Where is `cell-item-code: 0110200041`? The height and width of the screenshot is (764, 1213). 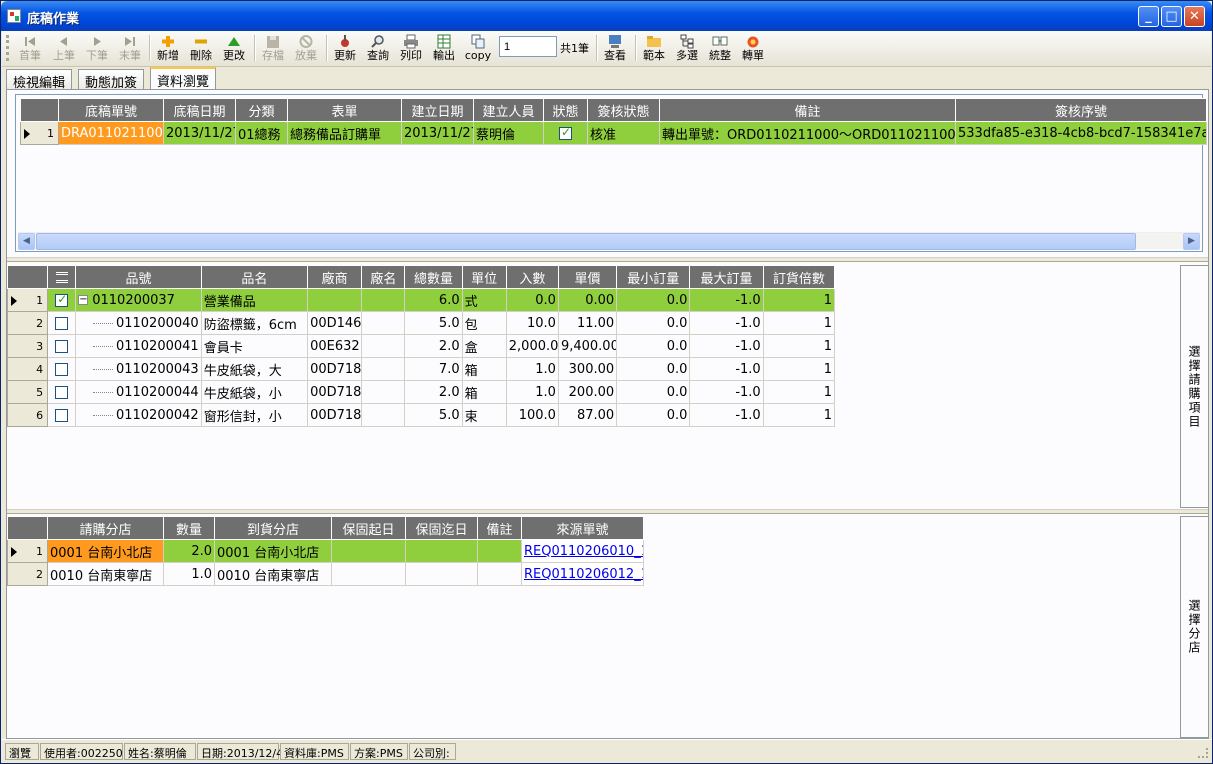
cell-item-code: 0110200041 is located at coordinates (138, 346).